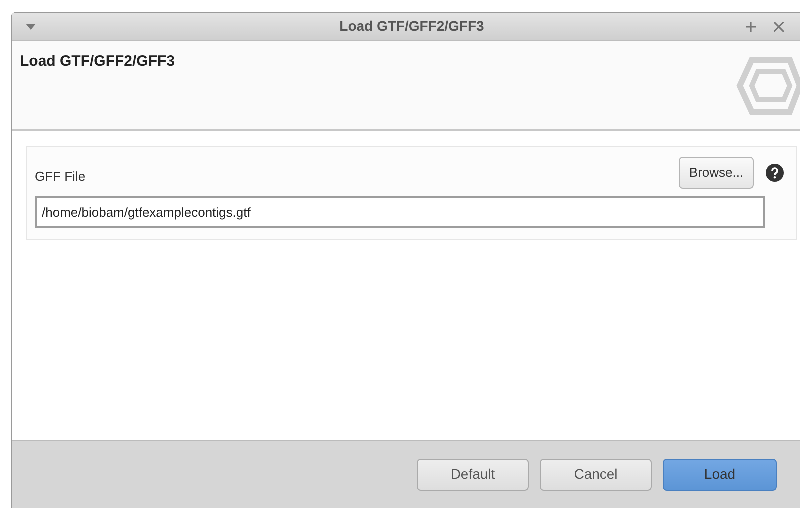 The width and height of the screenshot is (800, 508). I want to click on dialog-button: Cancel, so click(596, 474).